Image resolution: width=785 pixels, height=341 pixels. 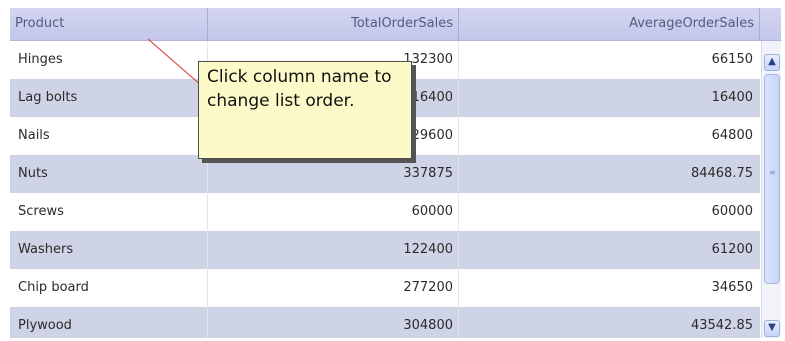 I want to click on average-order-sales-cell: 64800, so click(x=732, y=135).